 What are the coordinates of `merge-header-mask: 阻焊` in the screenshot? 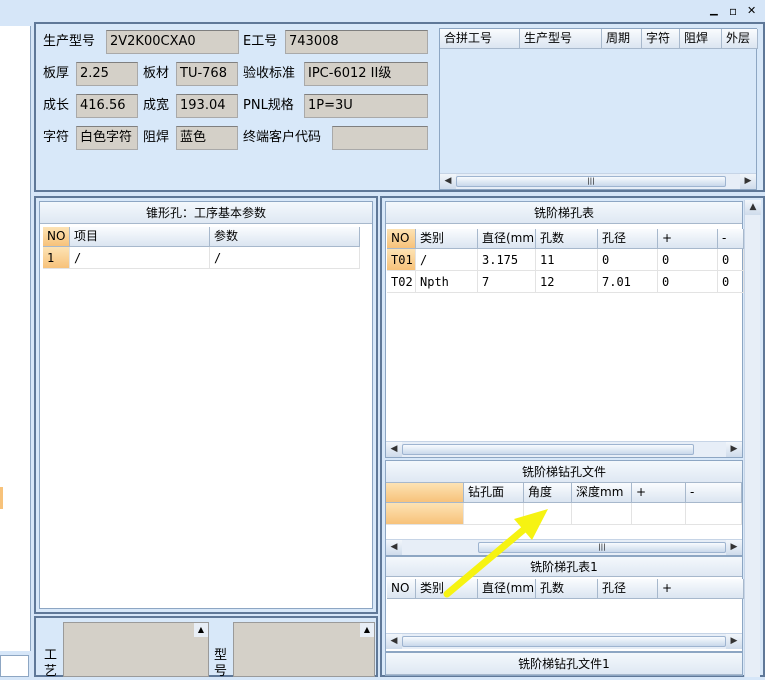 It's located at (701, 39).